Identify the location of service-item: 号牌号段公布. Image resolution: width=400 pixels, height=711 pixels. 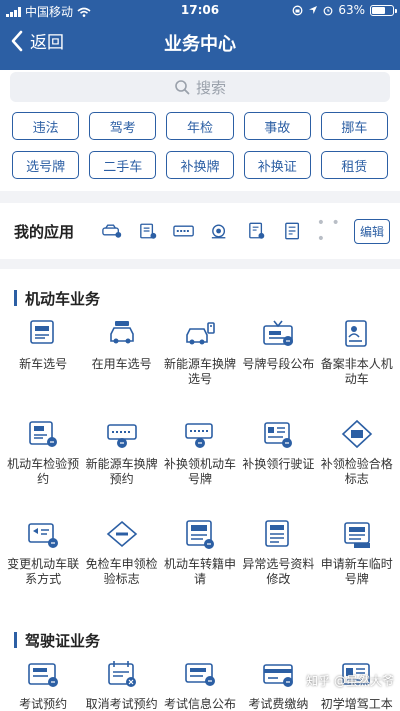
(278, 365).